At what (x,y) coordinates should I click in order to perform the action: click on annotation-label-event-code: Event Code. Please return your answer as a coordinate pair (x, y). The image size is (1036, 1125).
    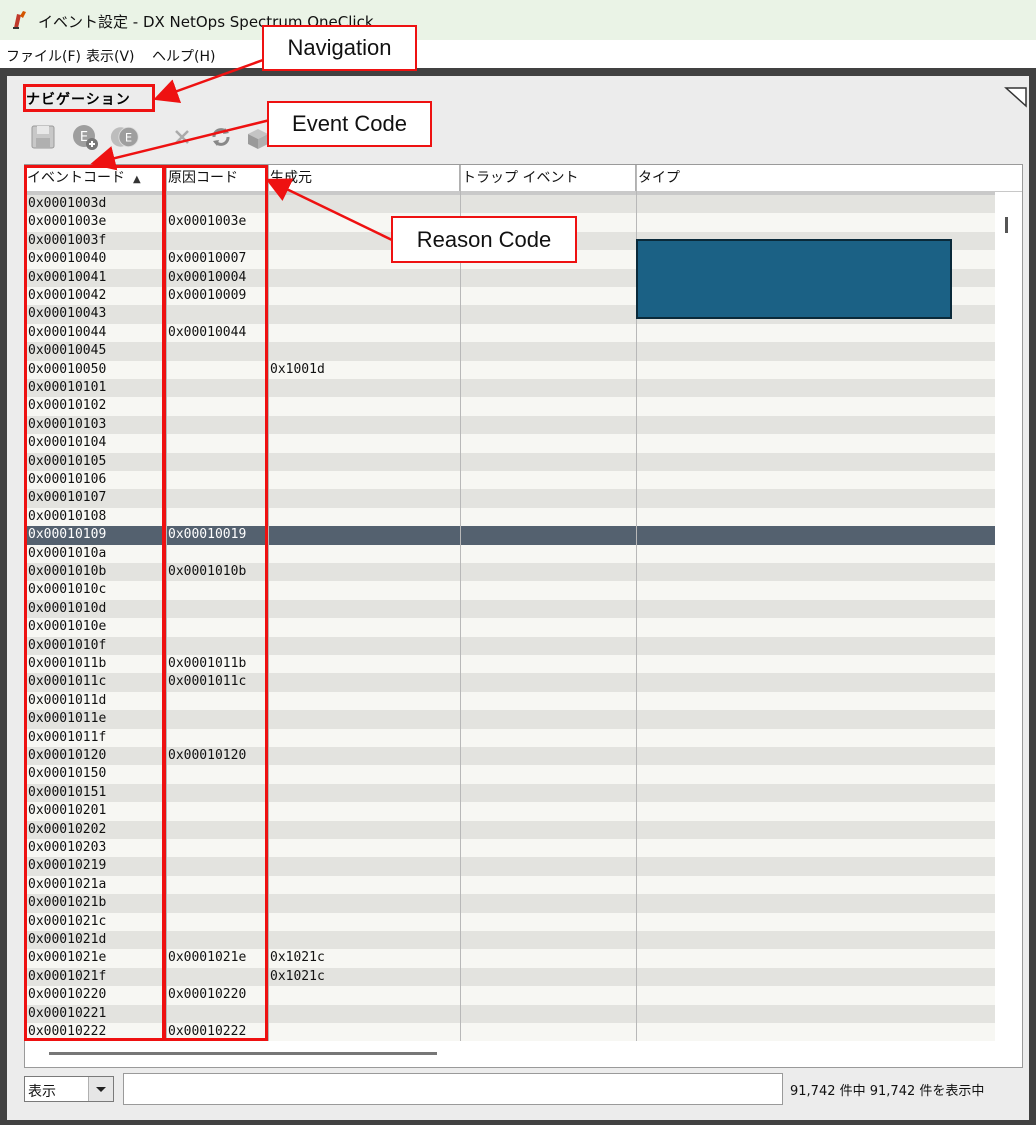
    Looking at the image, I should click on (349, 124).